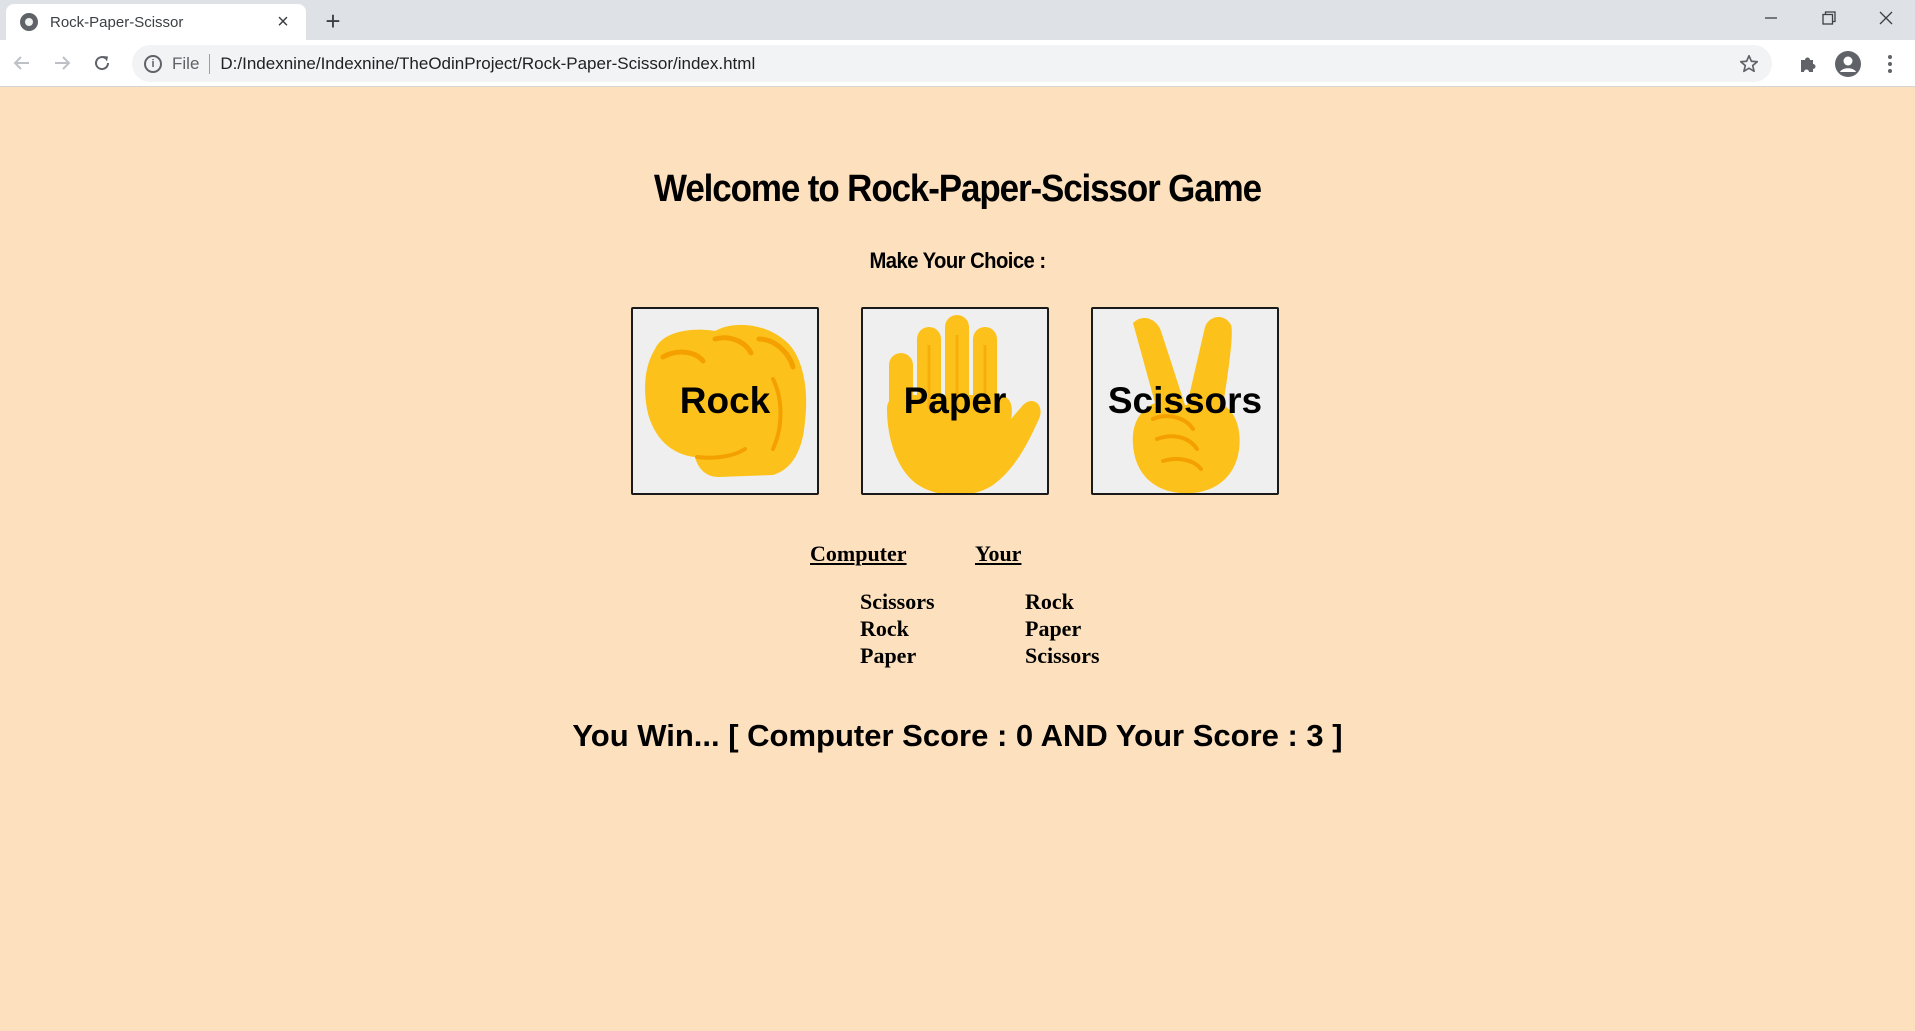 The width and height of the screenshot is (1915, 1031). What do you see at coordinates (62, 63) in the screenshot?
I see `arrow-right-icon` at bounding box center [62, 63].